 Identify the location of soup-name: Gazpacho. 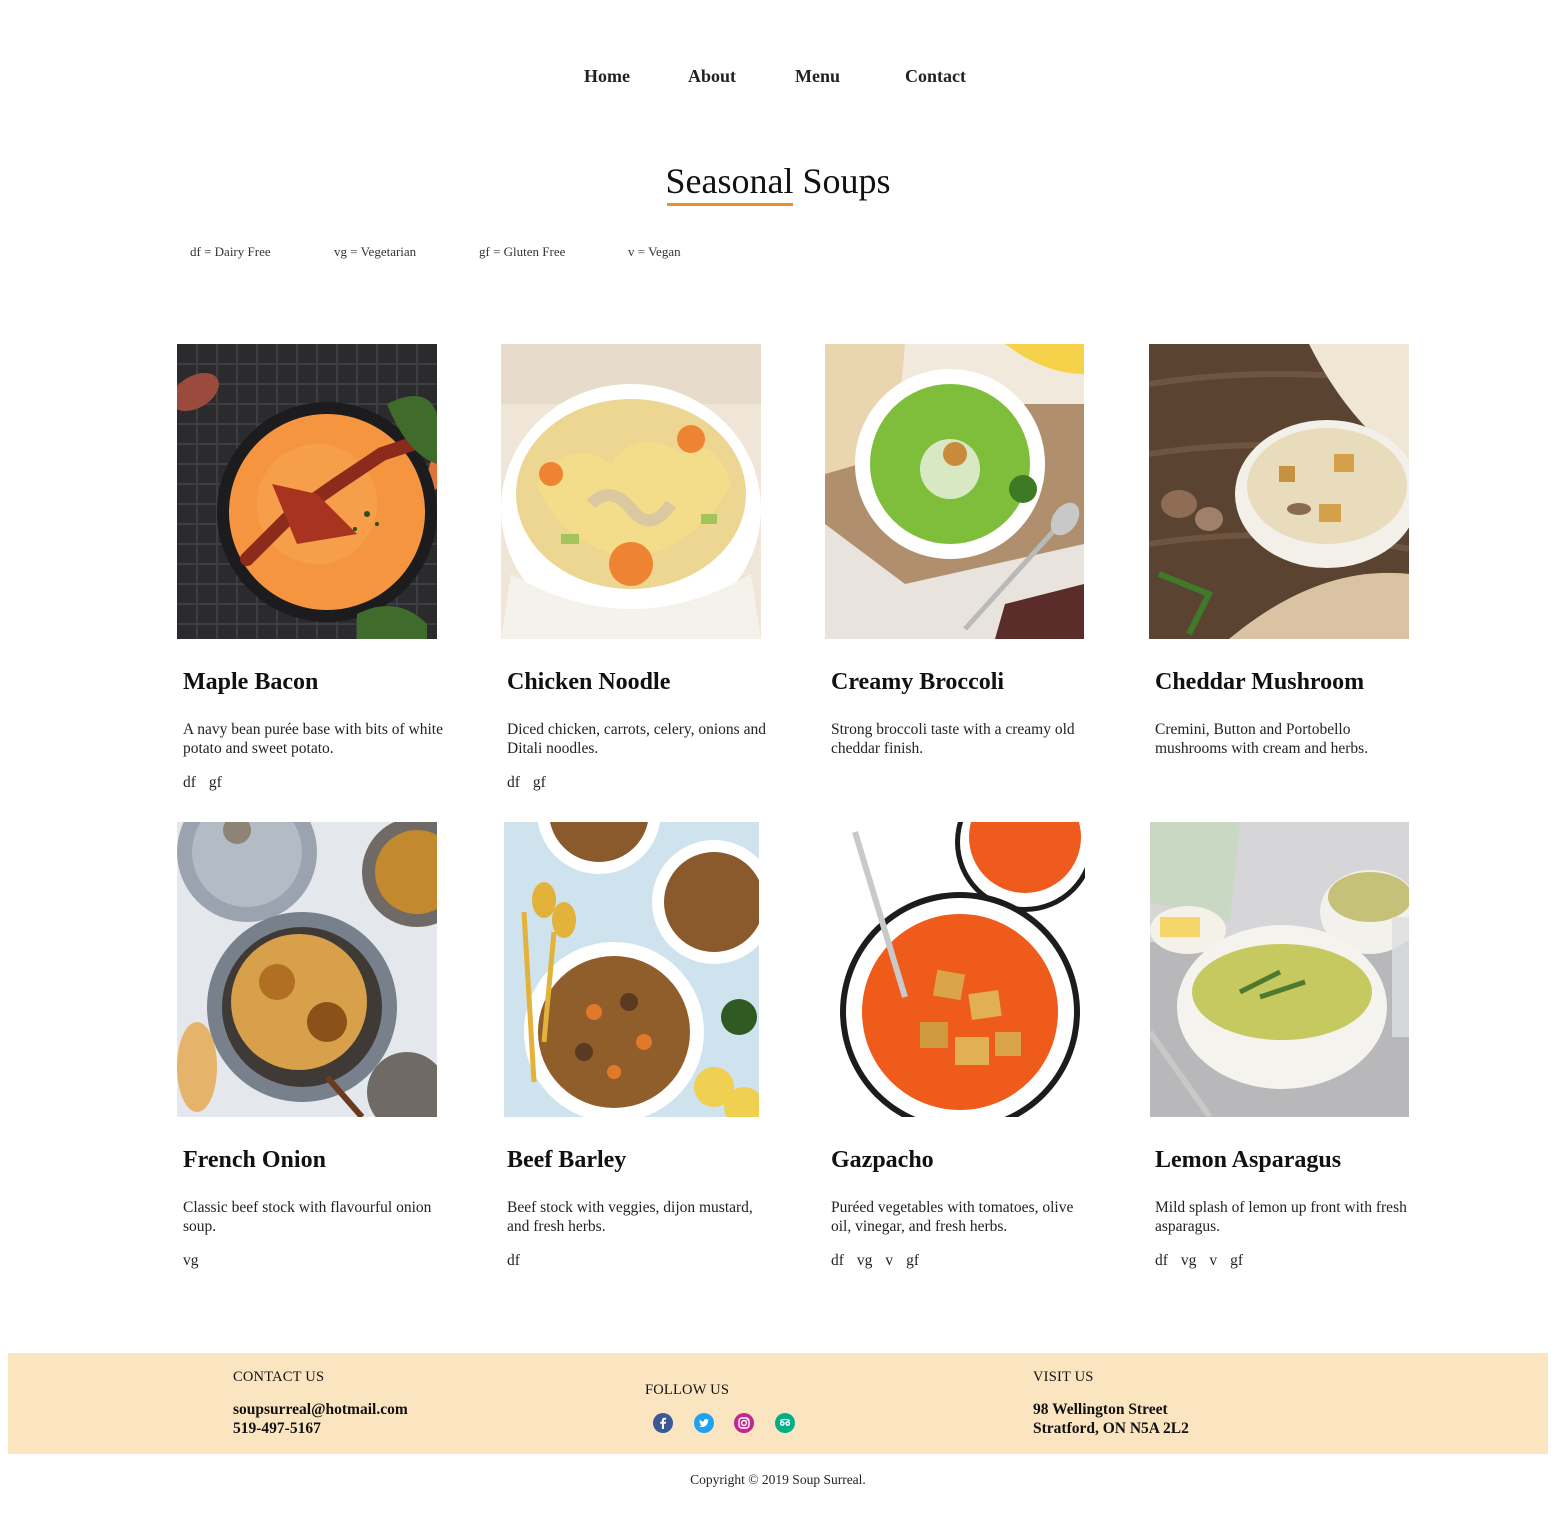
(882, 1160).